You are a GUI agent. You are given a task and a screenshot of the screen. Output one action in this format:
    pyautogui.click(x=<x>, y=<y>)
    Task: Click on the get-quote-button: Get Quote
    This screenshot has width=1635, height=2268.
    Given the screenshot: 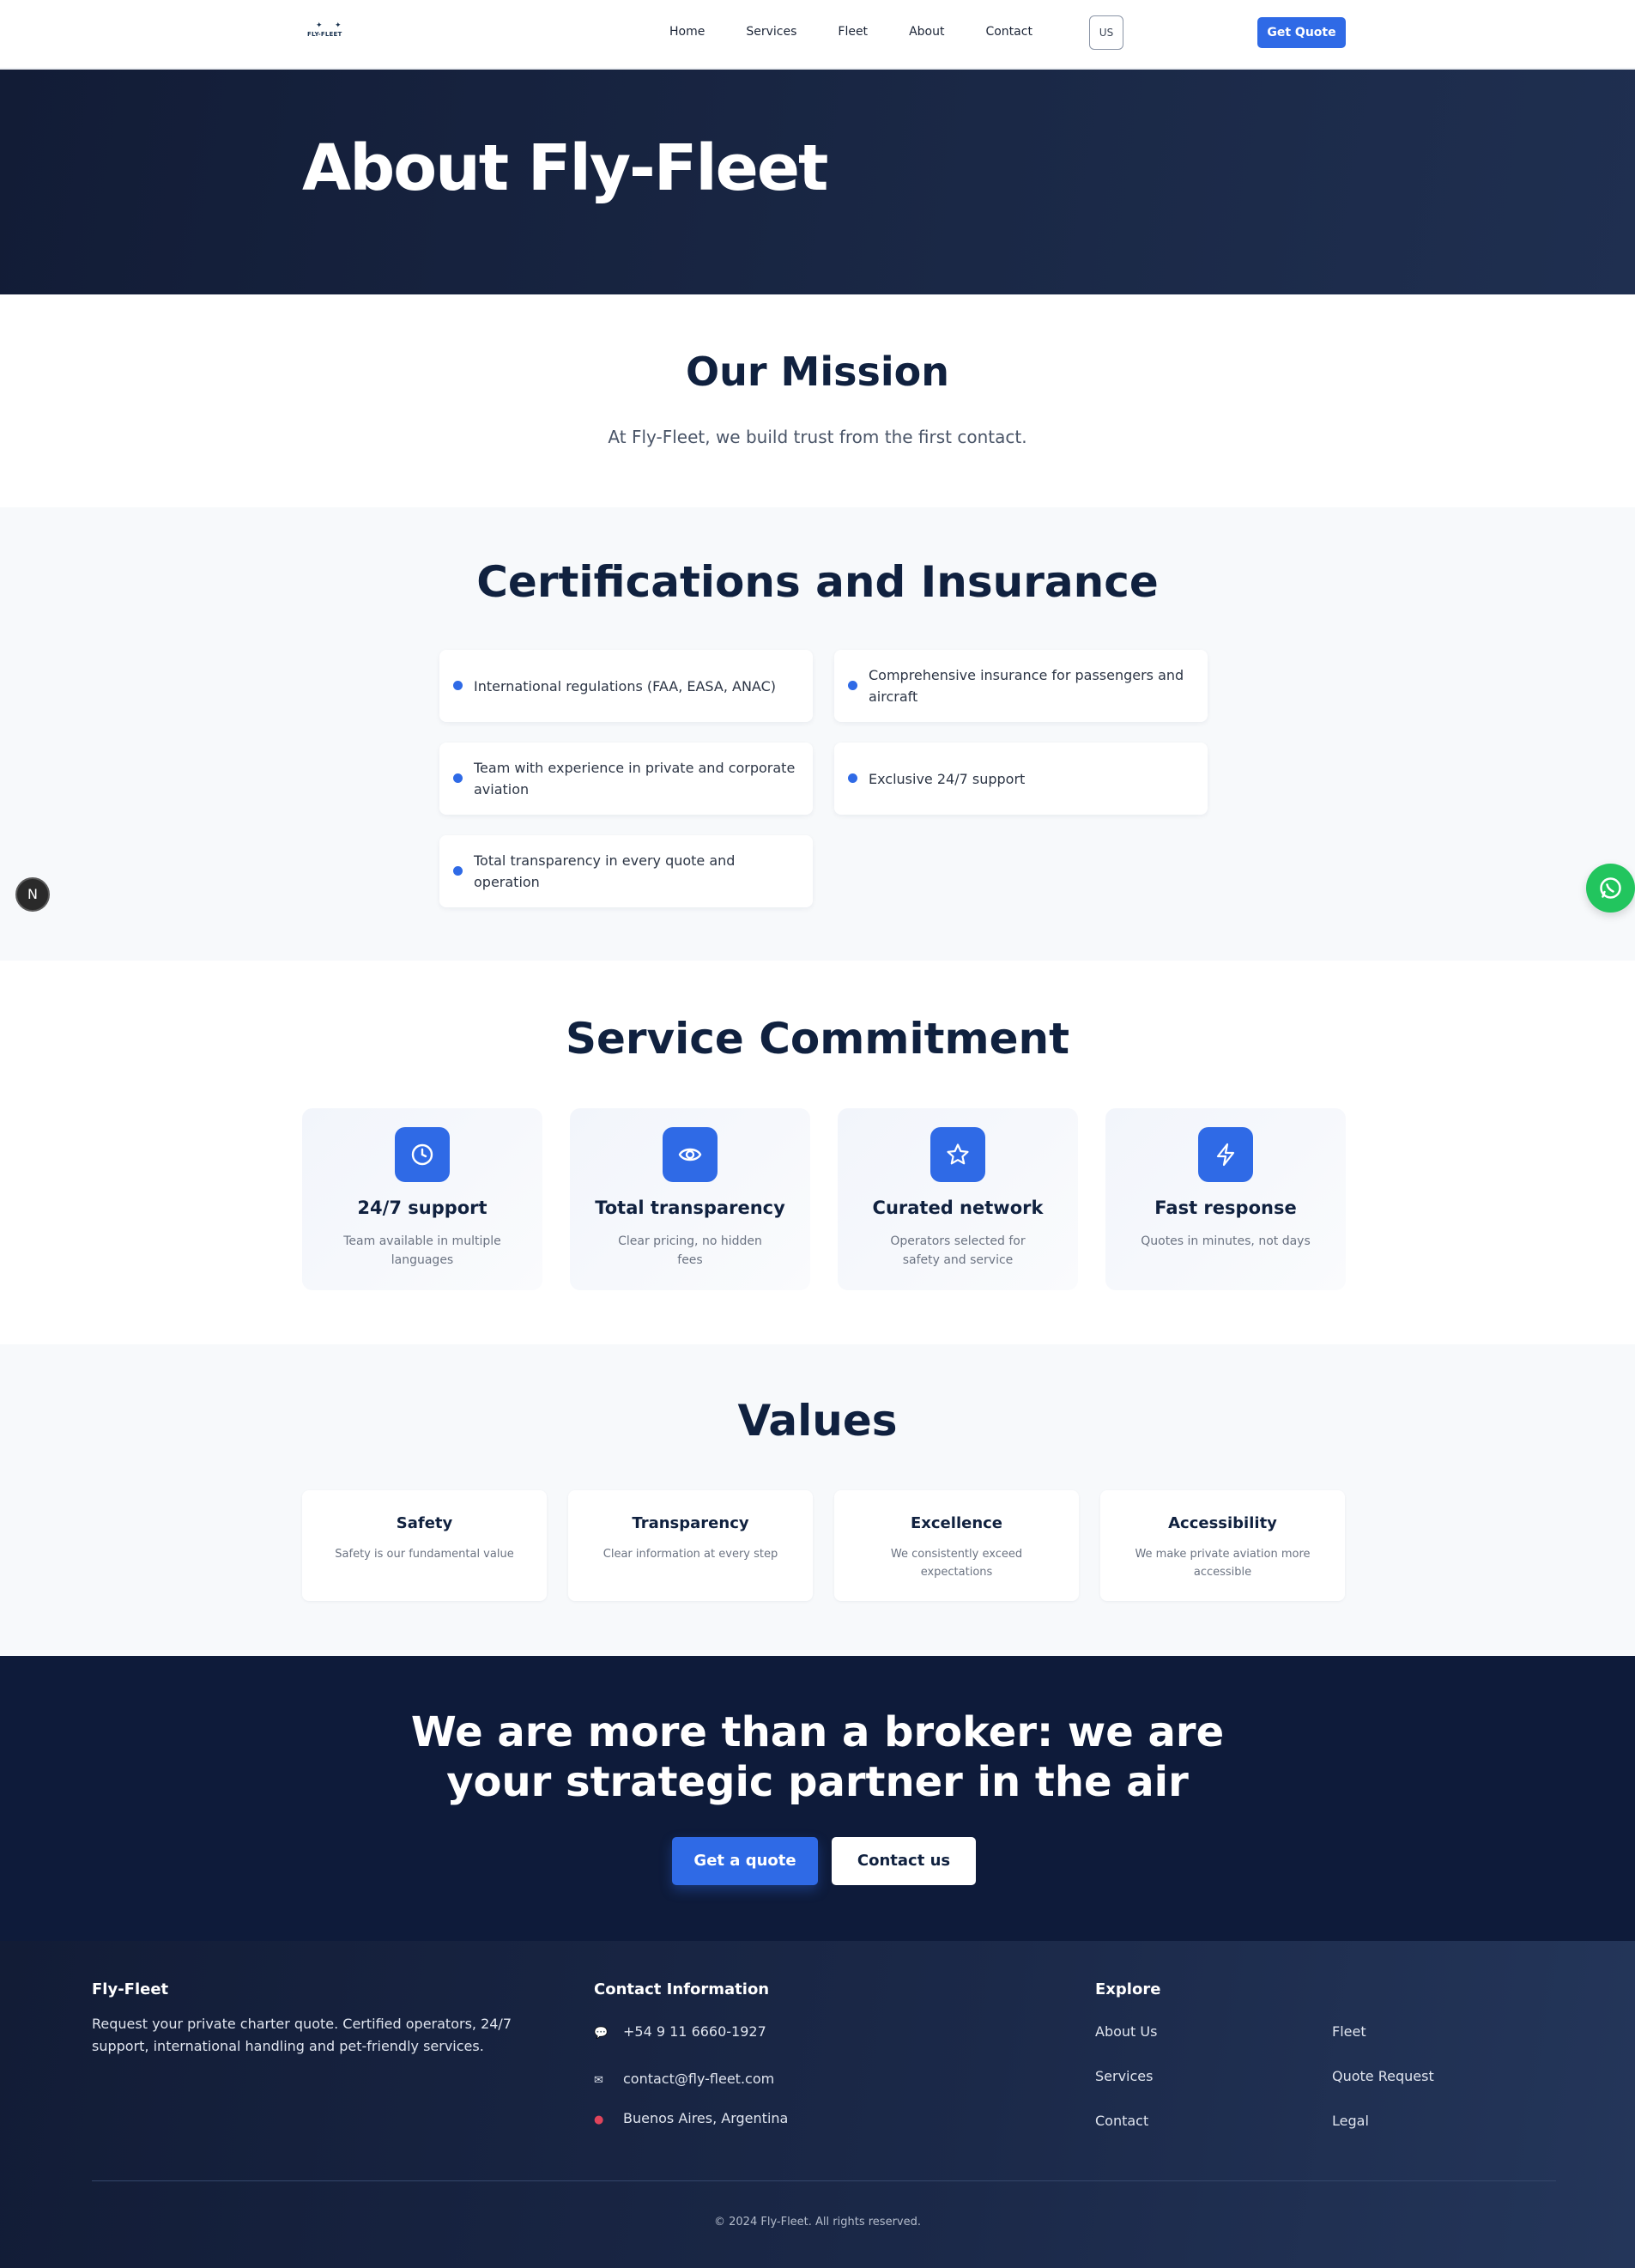 What is the action you would take?
    pyautogui.click(x=1301, y=32)
    